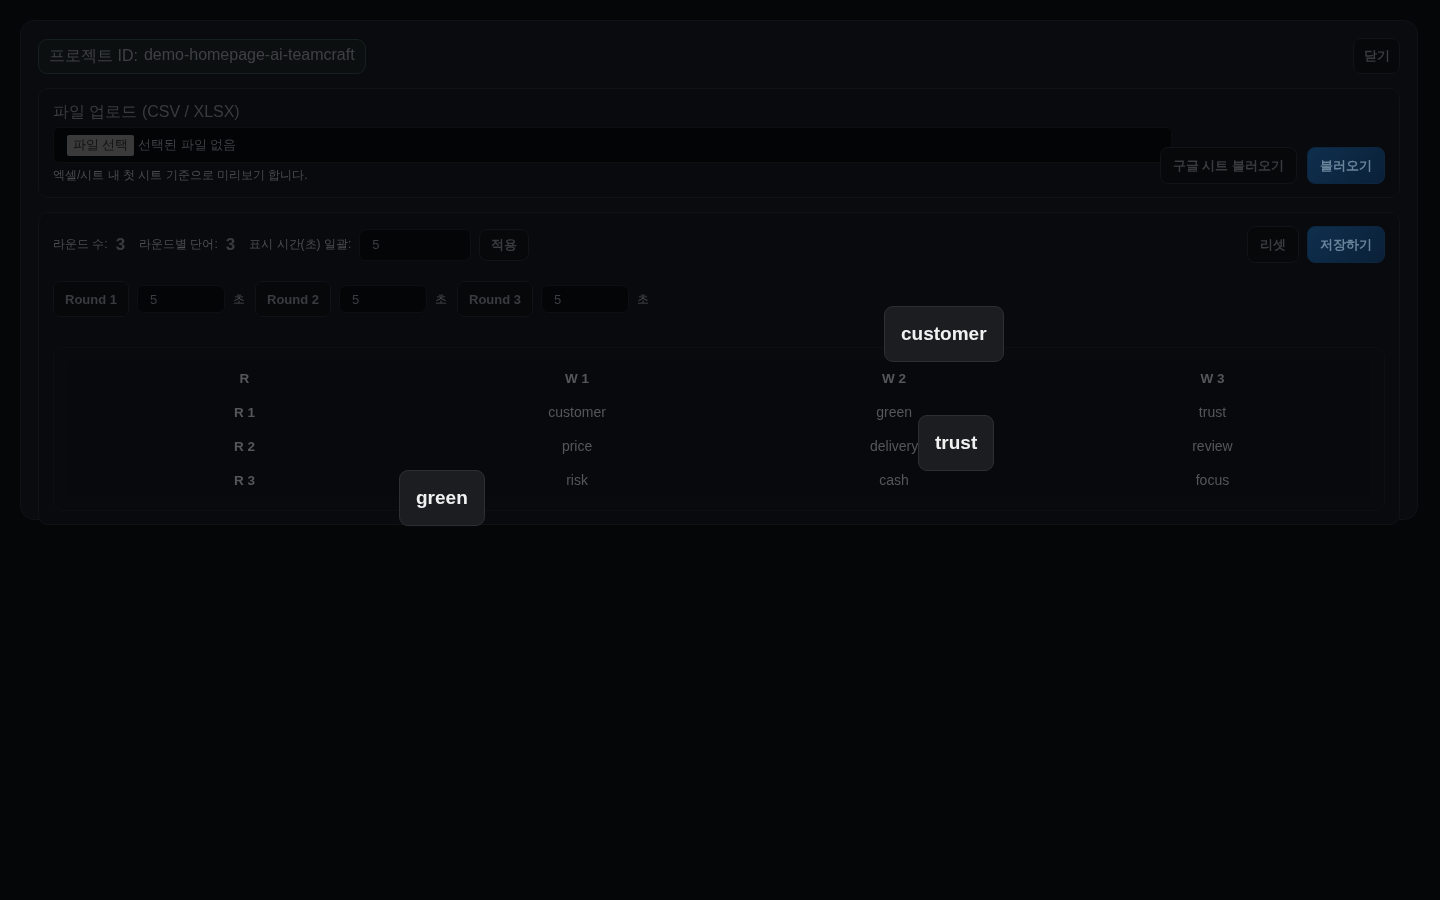 The image size is (1440, 900). Describe the element at coordinates (300, 244) in the screenshot. I see `display-time-label: 표시 시간(초) 일괄:` at that location.